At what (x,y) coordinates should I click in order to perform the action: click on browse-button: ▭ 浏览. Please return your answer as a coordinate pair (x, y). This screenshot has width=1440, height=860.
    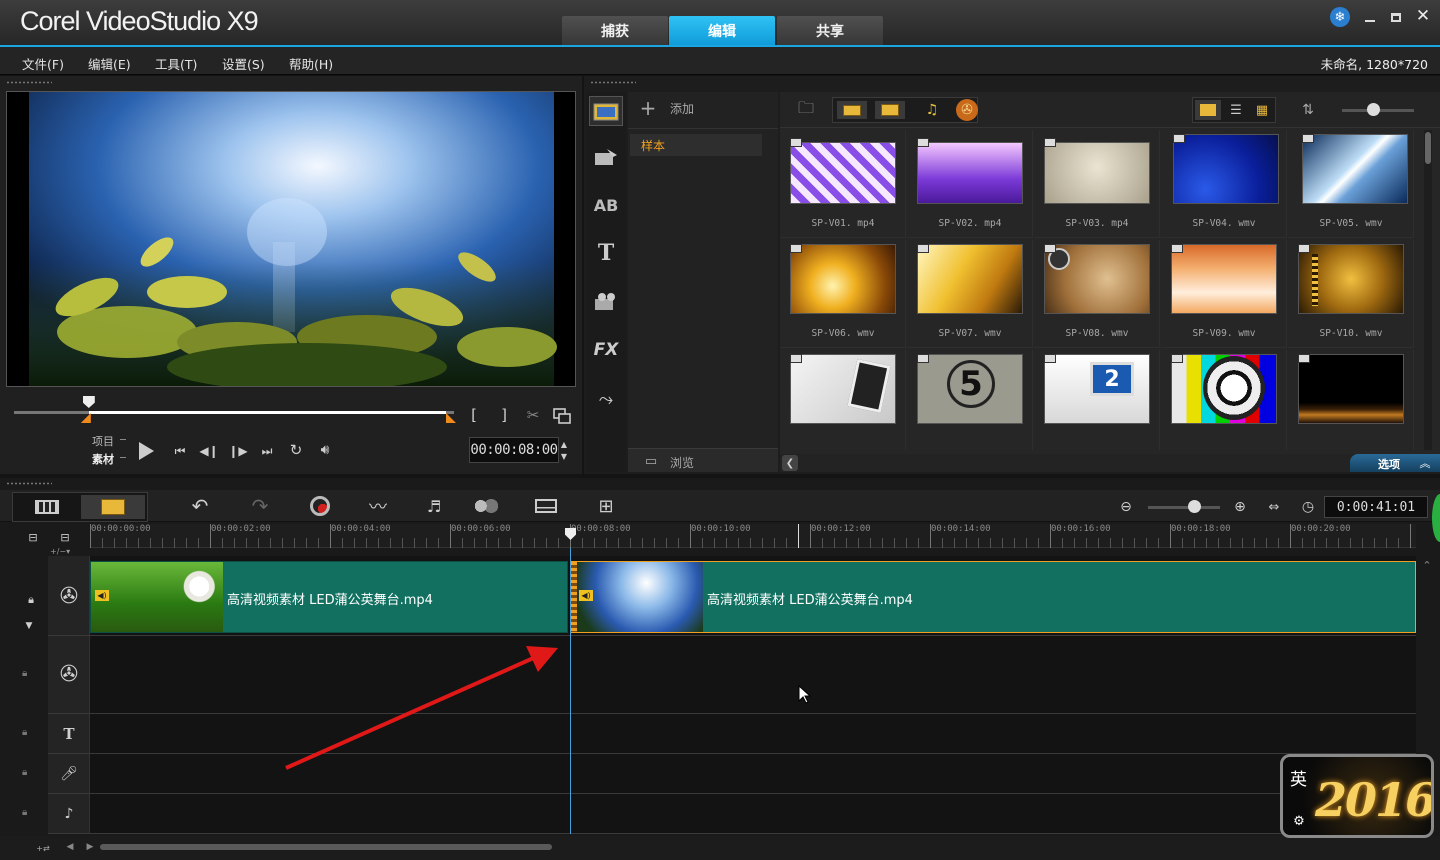
    Looking at the image, I should click on (703, 460).